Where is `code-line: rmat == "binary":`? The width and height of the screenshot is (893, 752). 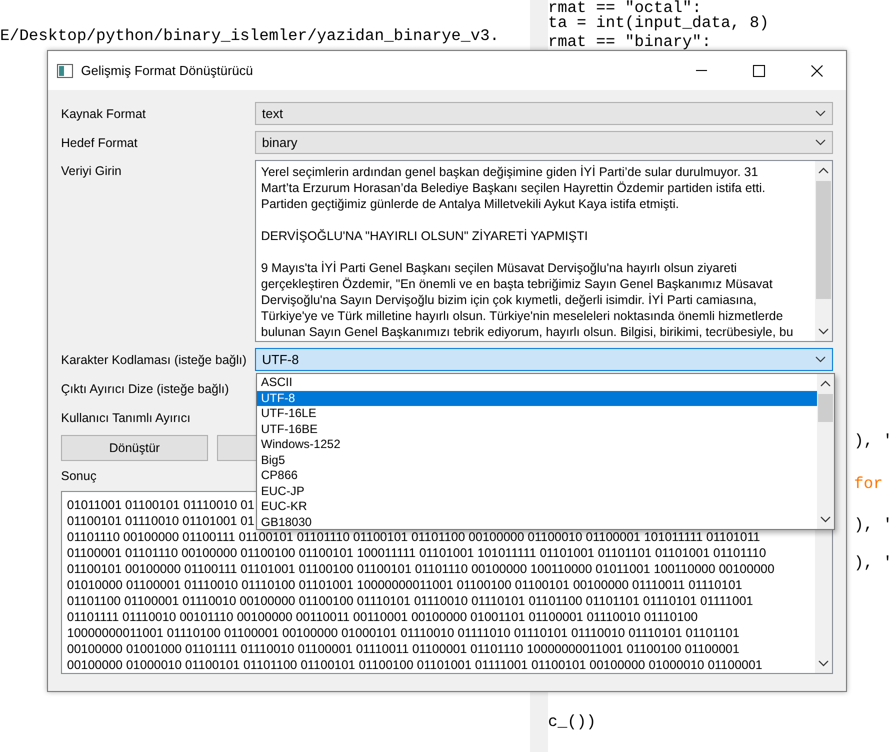
code-line: rmat == "binary": is located at coordinates (630, 42).